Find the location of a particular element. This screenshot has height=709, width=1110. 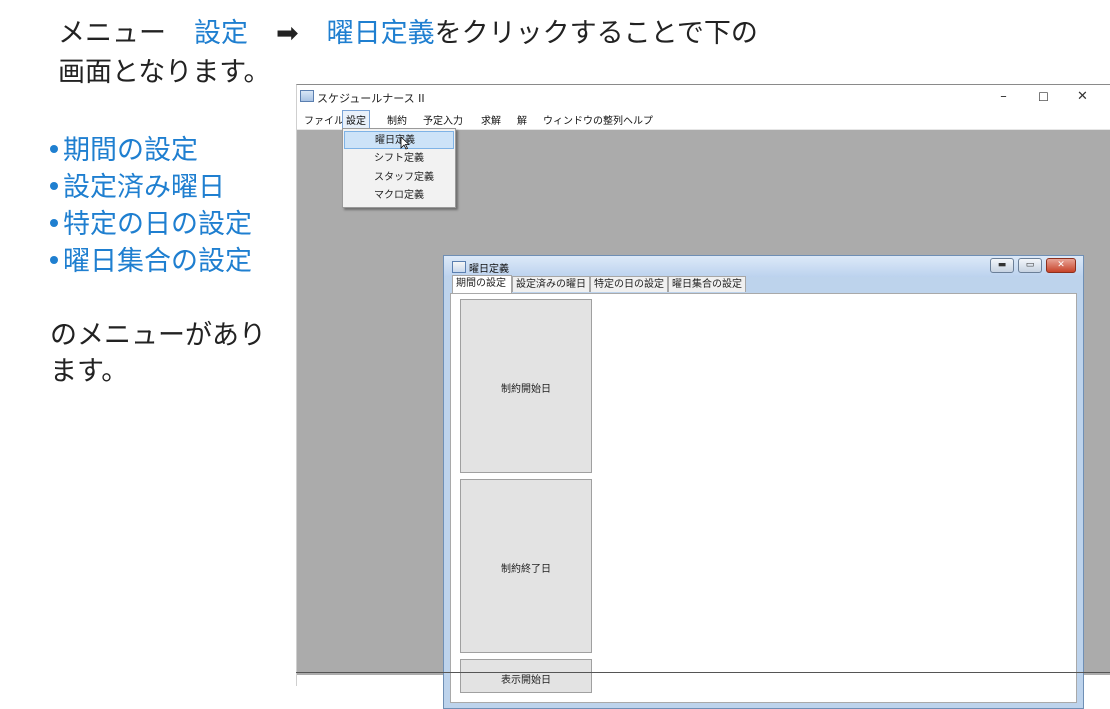

menu-bar: ファイル 設定 制約 予定入力 求解 解 ウィンドウの整列 ヘルプ is located at coordinates (703, 119).